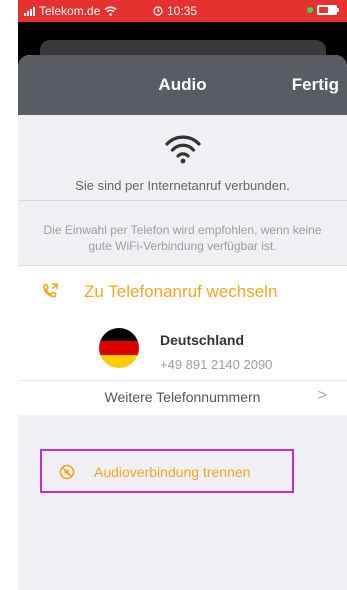 The image size is (347, 590). I want to click on switch-to-phone-call-row: Zu Telefonanruf wechseln, so click(182, 290).